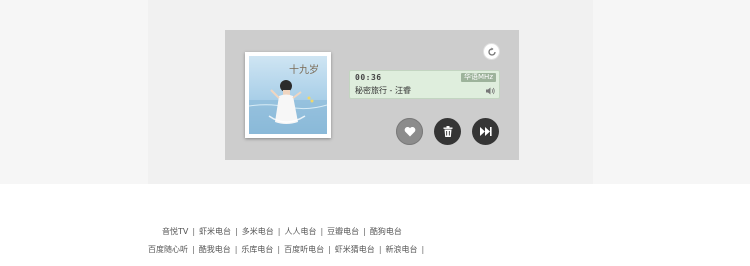 The height and width of the screenshot is (266, 750). I want to click on like-button, so click(409, 131).